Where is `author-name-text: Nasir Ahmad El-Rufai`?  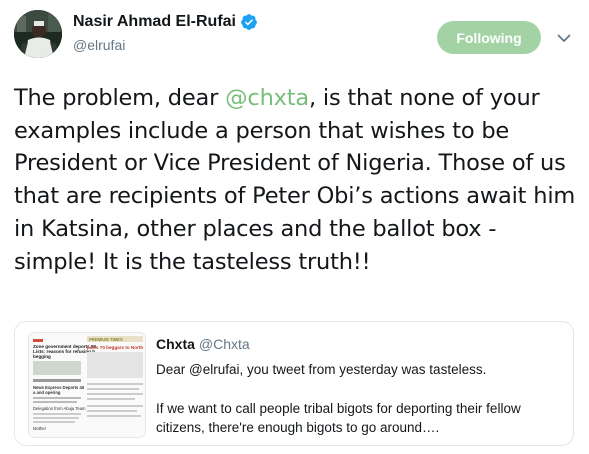
author-name-text: Nasir Ahmad El-Rufai is located at coordinates (154, 21).